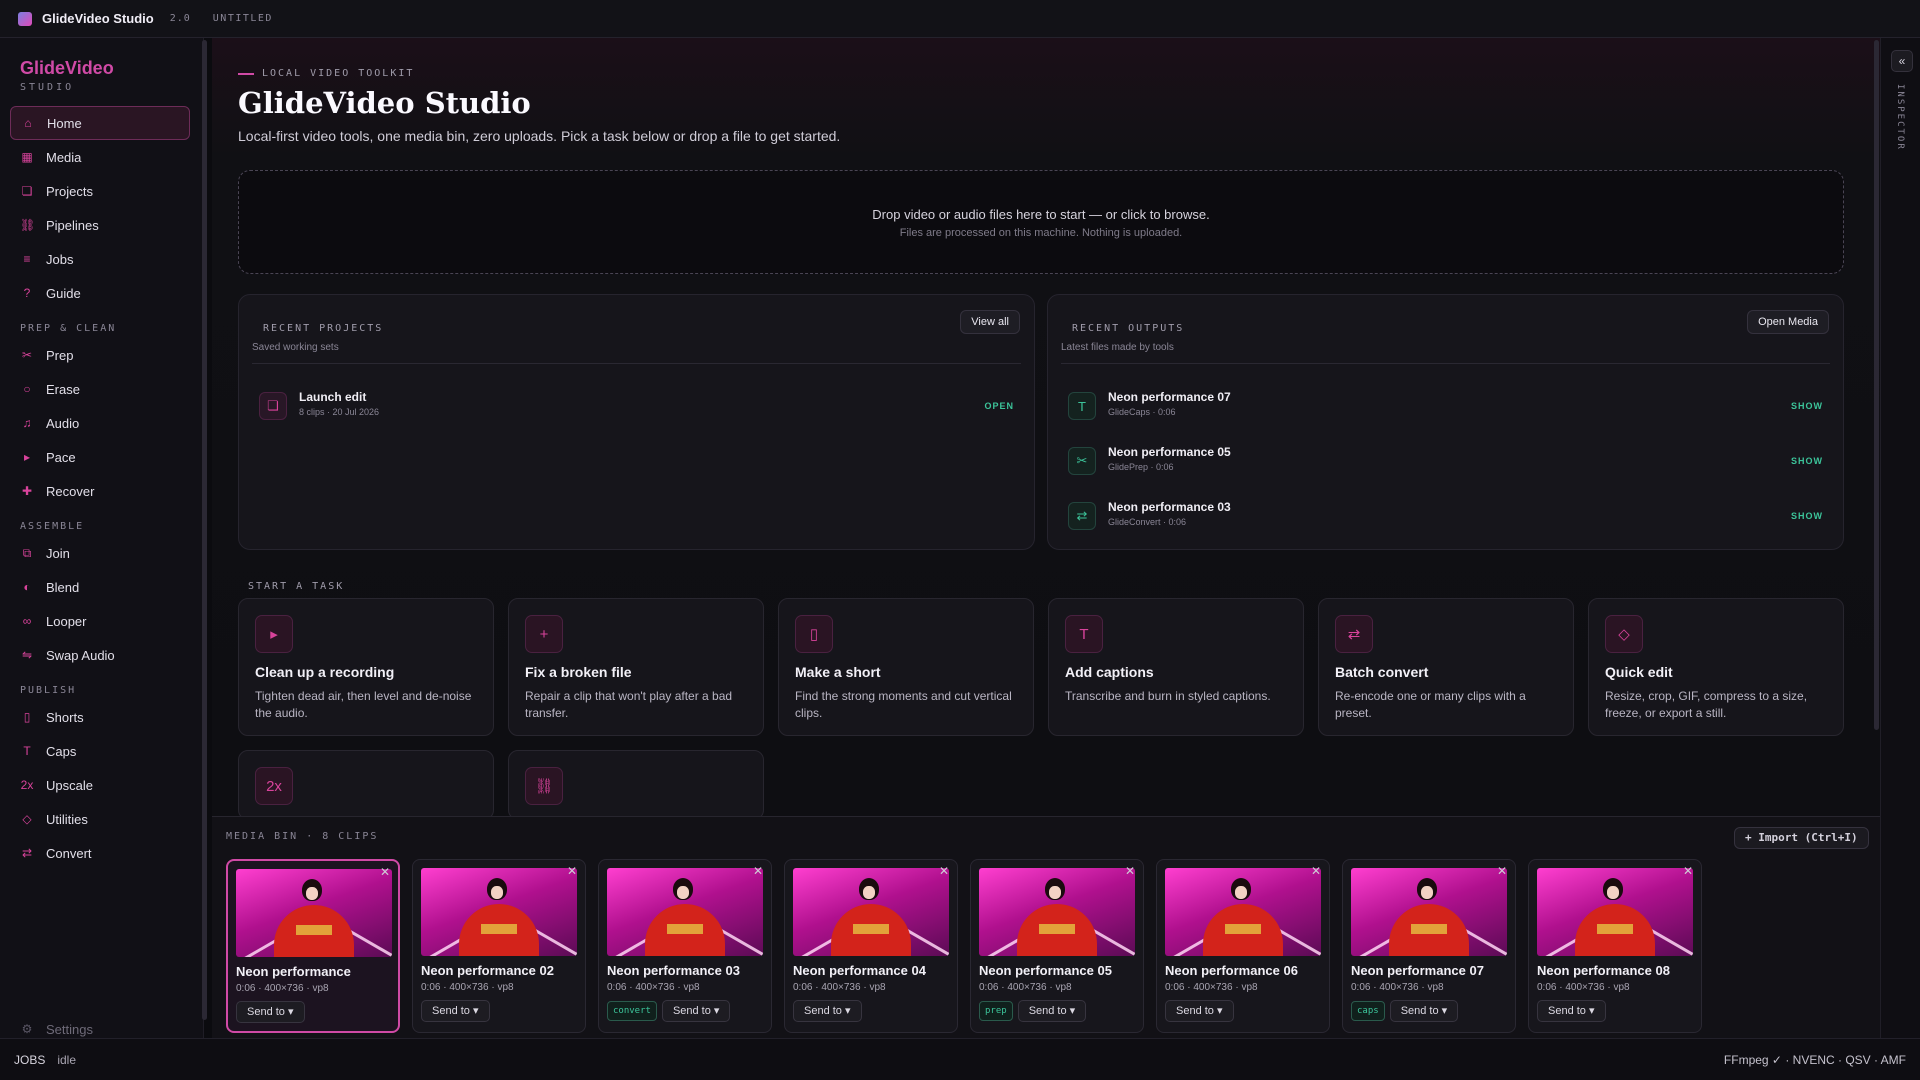  I want to click on sidebar-item-media: ▦ Media, so click(100, 157).